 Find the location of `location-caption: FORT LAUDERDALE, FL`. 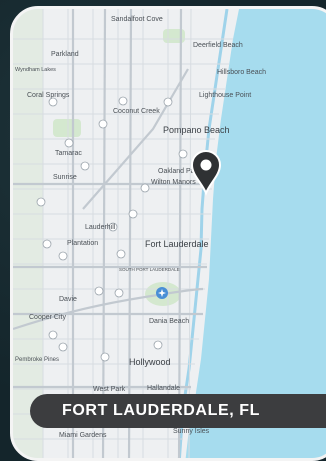

location-caption: FORT LAUDERDALE, FL is located at coordinates (178, 411).